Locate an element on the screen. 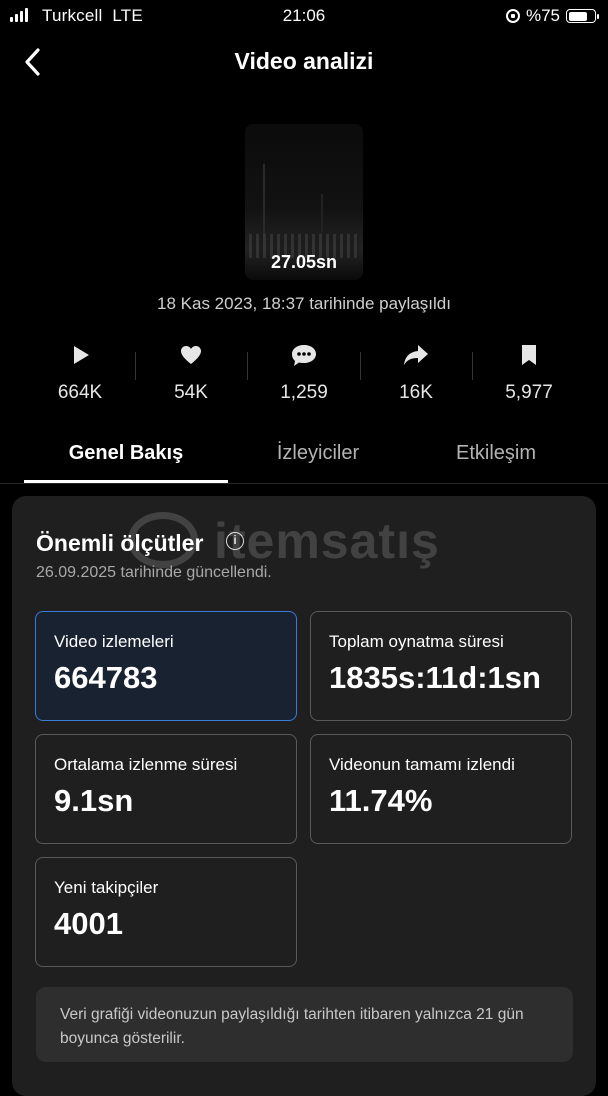 This screenshot has width=608, height=1096. metric-card-video-views: Video izlemeleri 664783 is located at coordinates (166, 666).